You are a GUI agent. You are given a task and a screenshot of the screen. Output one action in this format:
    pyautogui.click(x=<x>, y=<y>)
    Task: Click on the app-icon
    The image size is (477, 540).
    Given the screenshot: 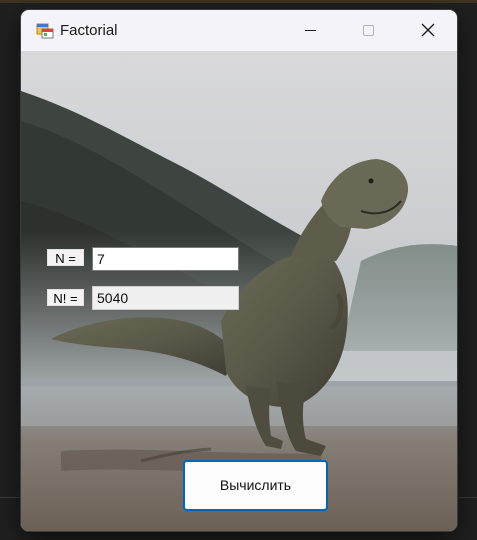 What is the action you would take?
    pyautogui.click(x=45, y=30)
    